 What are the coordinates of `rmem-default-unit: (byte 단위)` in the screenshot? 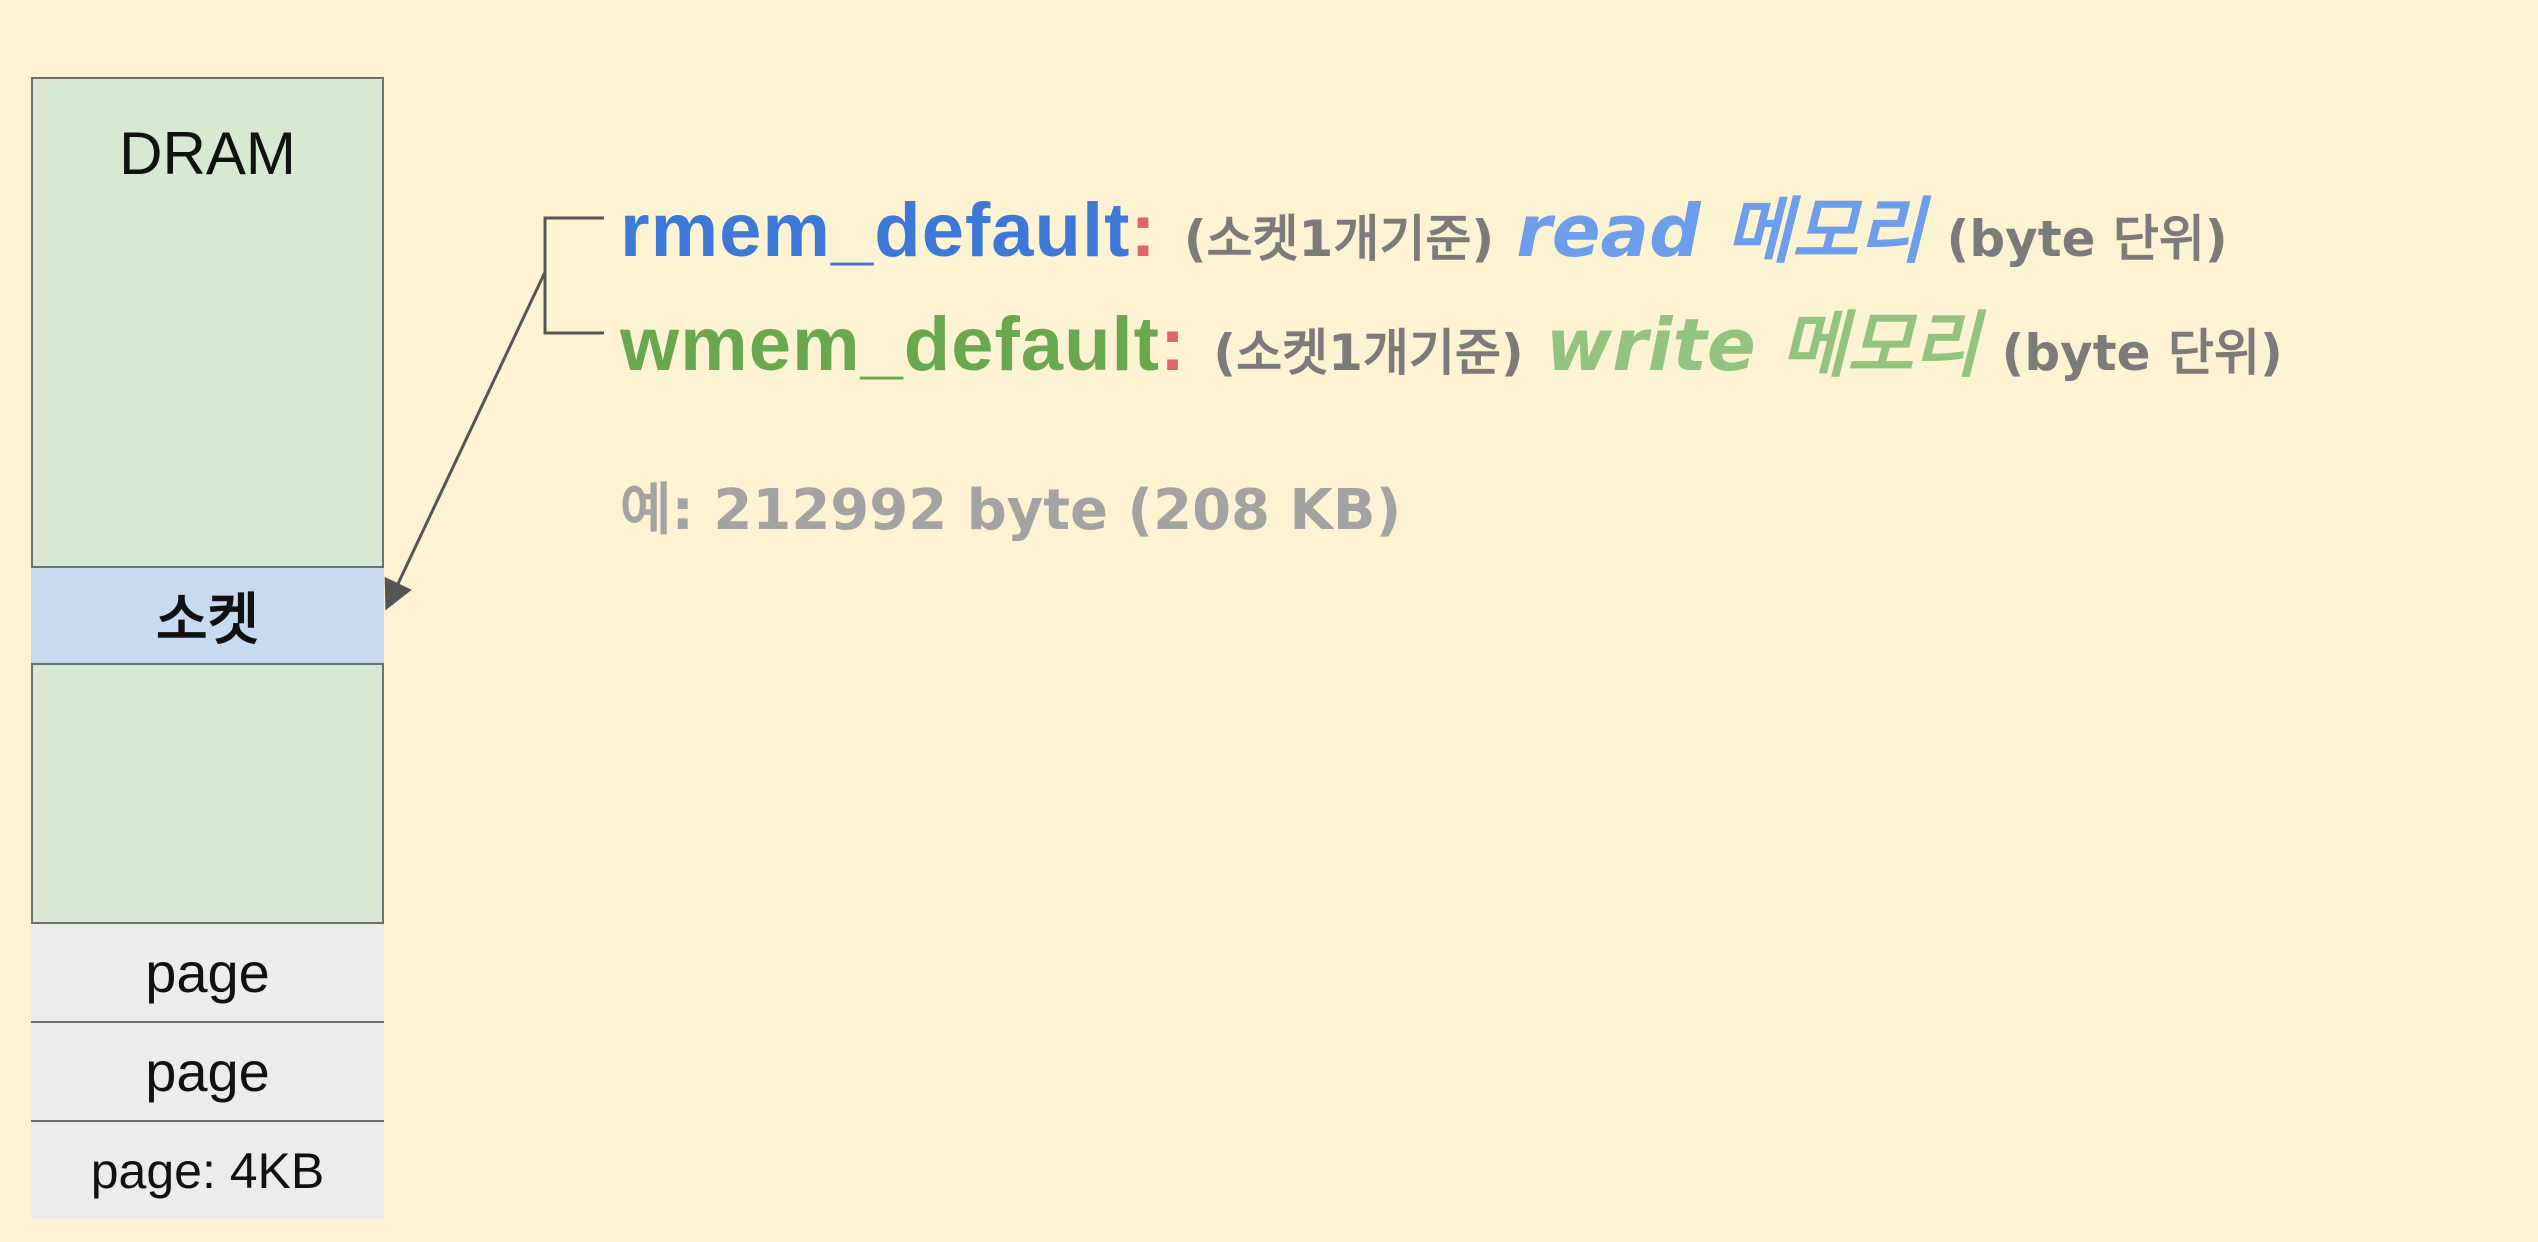 It's located at (2087, 239).